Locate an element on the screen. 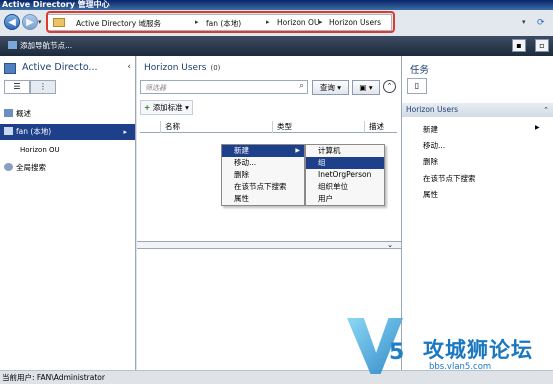  save-query-button: ▣ ▾ is located at coordinates (366, 87).